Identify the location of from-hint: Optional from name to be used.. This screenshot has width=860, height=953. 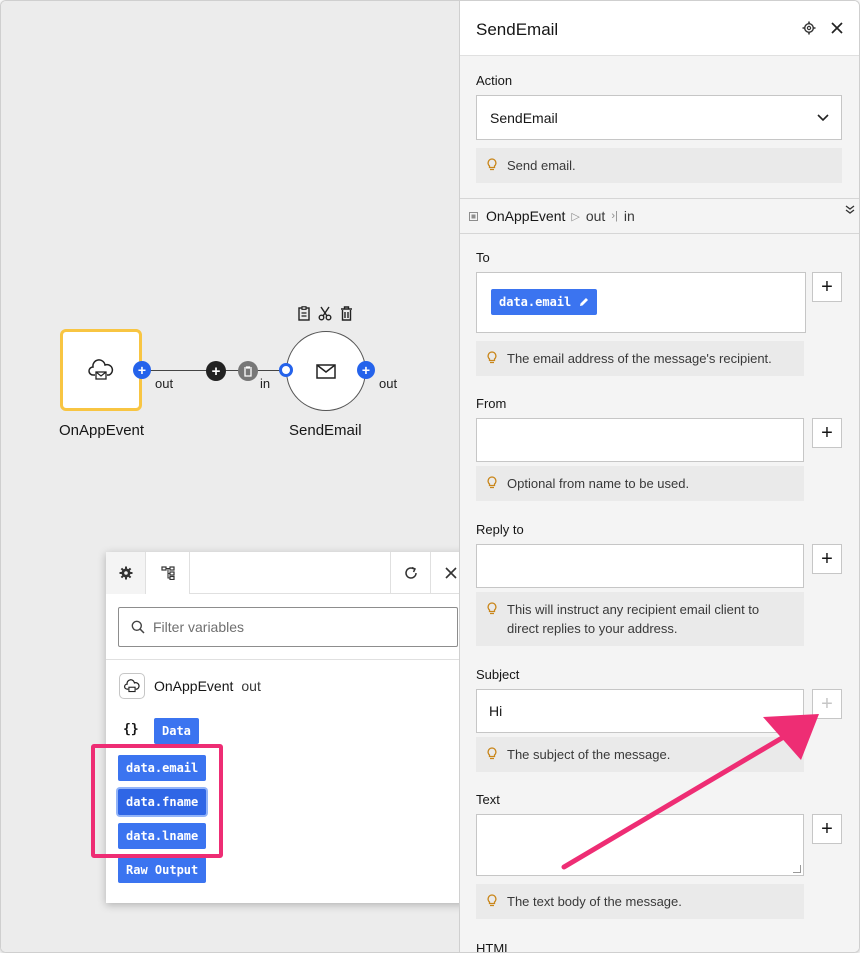
(640, 483).